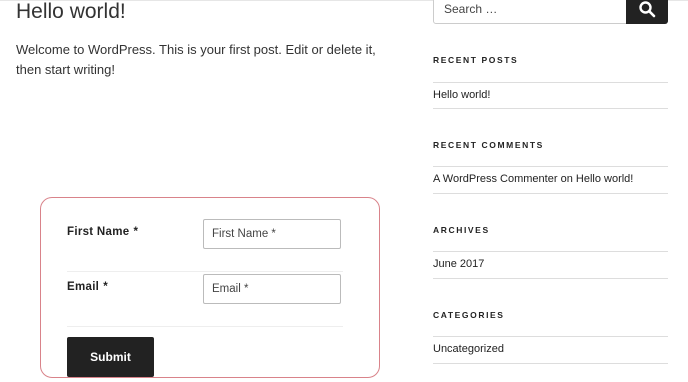 The width and height of the screenshot is (688, 382). Describe the element at coordinates (461, 230) in the screenshot. I see `archives-title: ARCHIVES` at that location.